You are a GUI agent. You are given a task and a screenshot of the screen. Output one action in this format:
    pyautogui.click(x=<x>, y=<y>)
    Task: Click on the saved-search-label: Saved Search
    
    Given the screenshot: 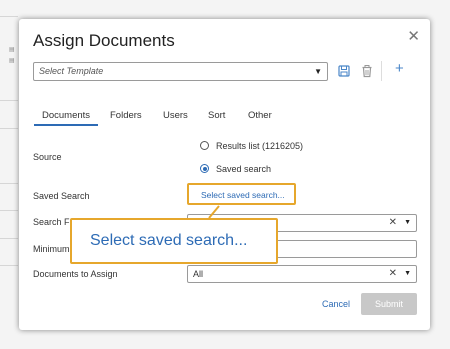 What is the action you would take?
    pyautogui.click(x=61, y=196)
    